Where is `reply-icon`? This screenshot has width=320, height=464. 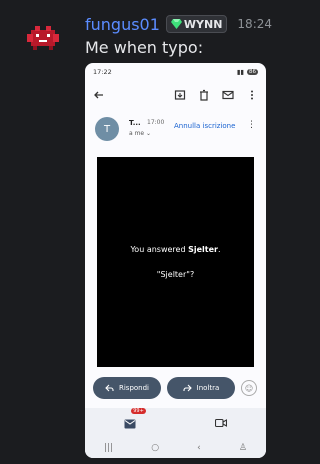
reply-icon is located at coordinates (109, 388).